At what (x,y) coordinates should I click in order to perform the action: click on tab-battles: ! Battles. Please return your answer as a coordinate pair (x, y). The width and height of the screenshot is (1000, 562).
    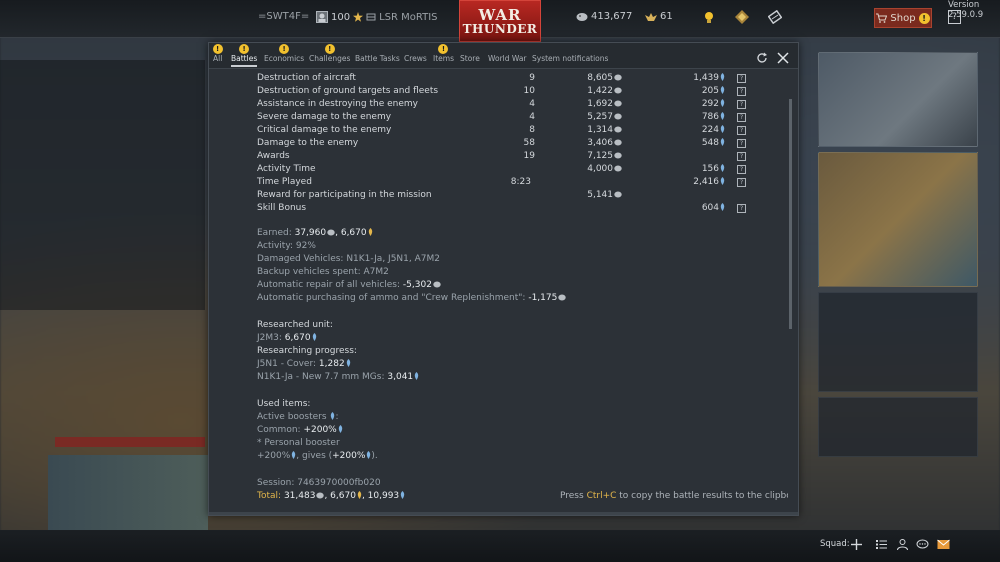
    Looking at the image, I should click on (244, 55).